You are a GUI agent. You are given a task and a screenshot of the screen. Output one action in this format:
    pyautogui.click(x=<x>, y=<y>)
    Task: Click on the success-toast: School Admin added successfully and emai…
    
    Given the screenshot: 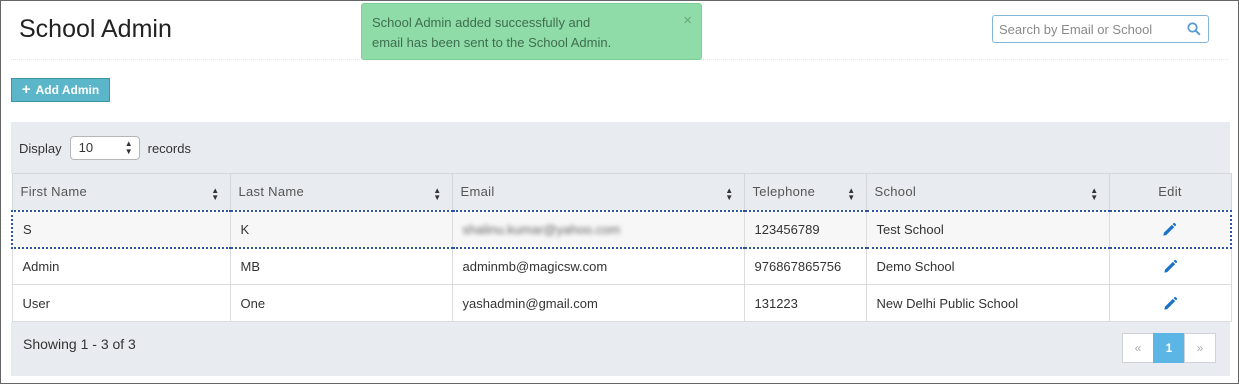 What is the action you would take?
    pyautogui.click(x=531, y=31)
    